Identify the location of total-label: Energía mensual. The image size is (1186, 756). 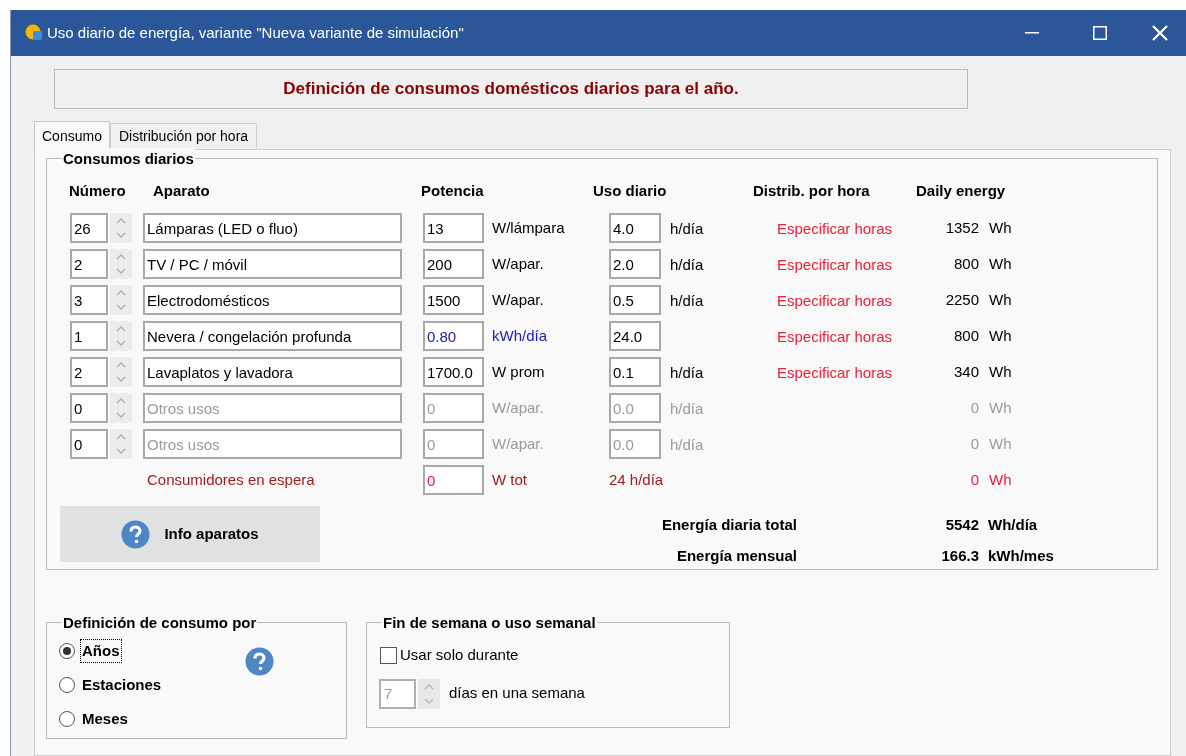
(736, 555).